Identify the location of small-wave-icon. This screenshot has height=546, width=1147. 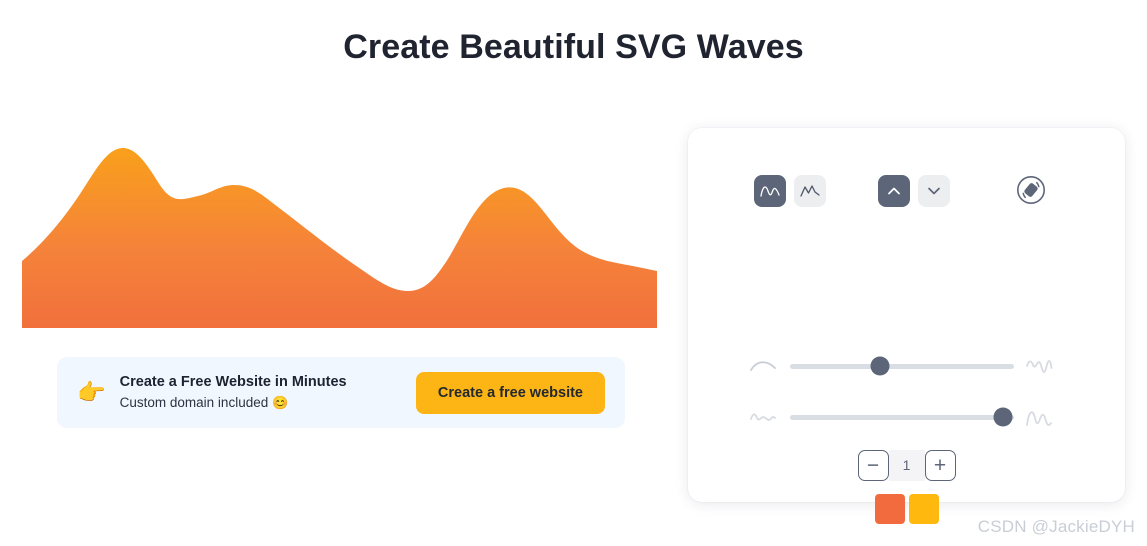
(763, 417).